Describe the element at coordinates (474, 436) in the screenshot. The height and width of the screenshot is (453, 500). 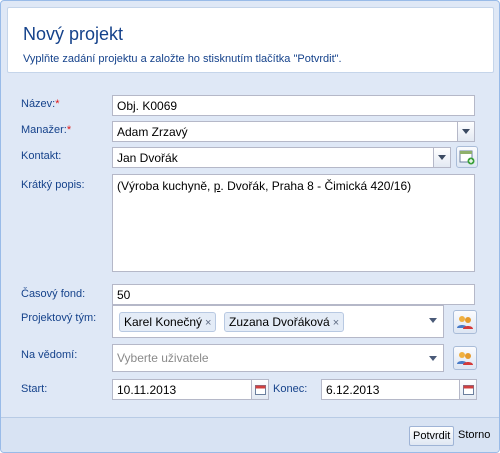
I see `cancel-button: Storno` at that location.